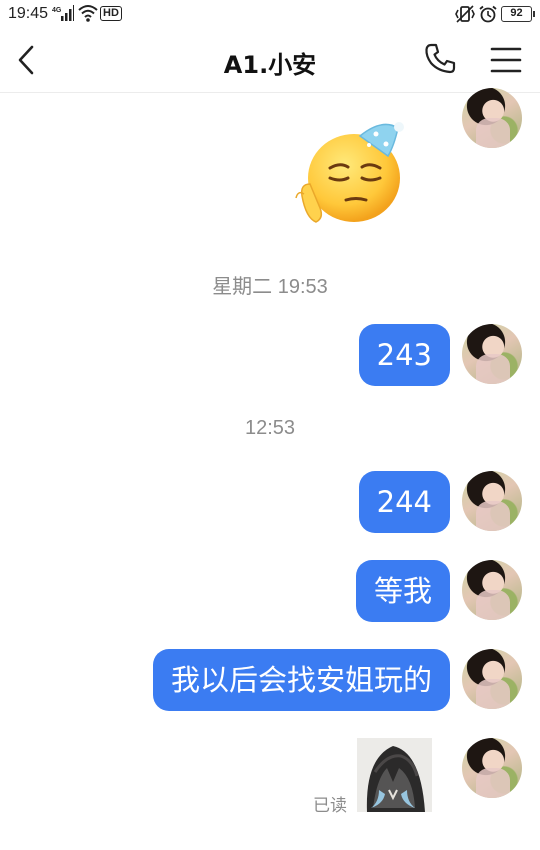 The width and height of the screenshot is (540, 850). What do you see at coordinates (63, 13) in the screenshot?
I see `signal-4g-icon: 4G` at bounding box center [63, 13].